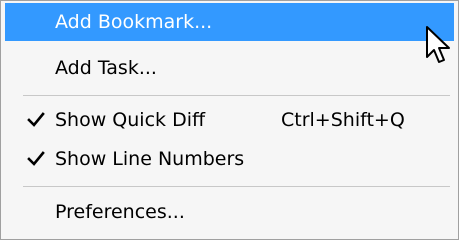 Image resolution: width=459 pixels, height=240 pixels. Describe the element at coordinates (150, 159) in the screenshot. I see `menu-item-label: Show Line Numbers` at that location.